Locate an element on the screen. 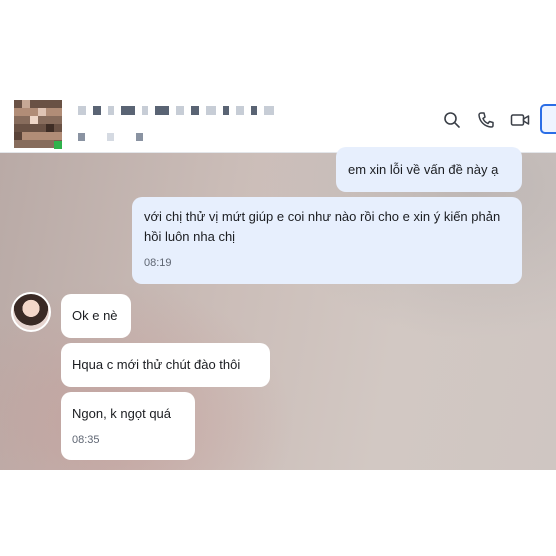  contact-avatar is located at coordinates (31, 312).